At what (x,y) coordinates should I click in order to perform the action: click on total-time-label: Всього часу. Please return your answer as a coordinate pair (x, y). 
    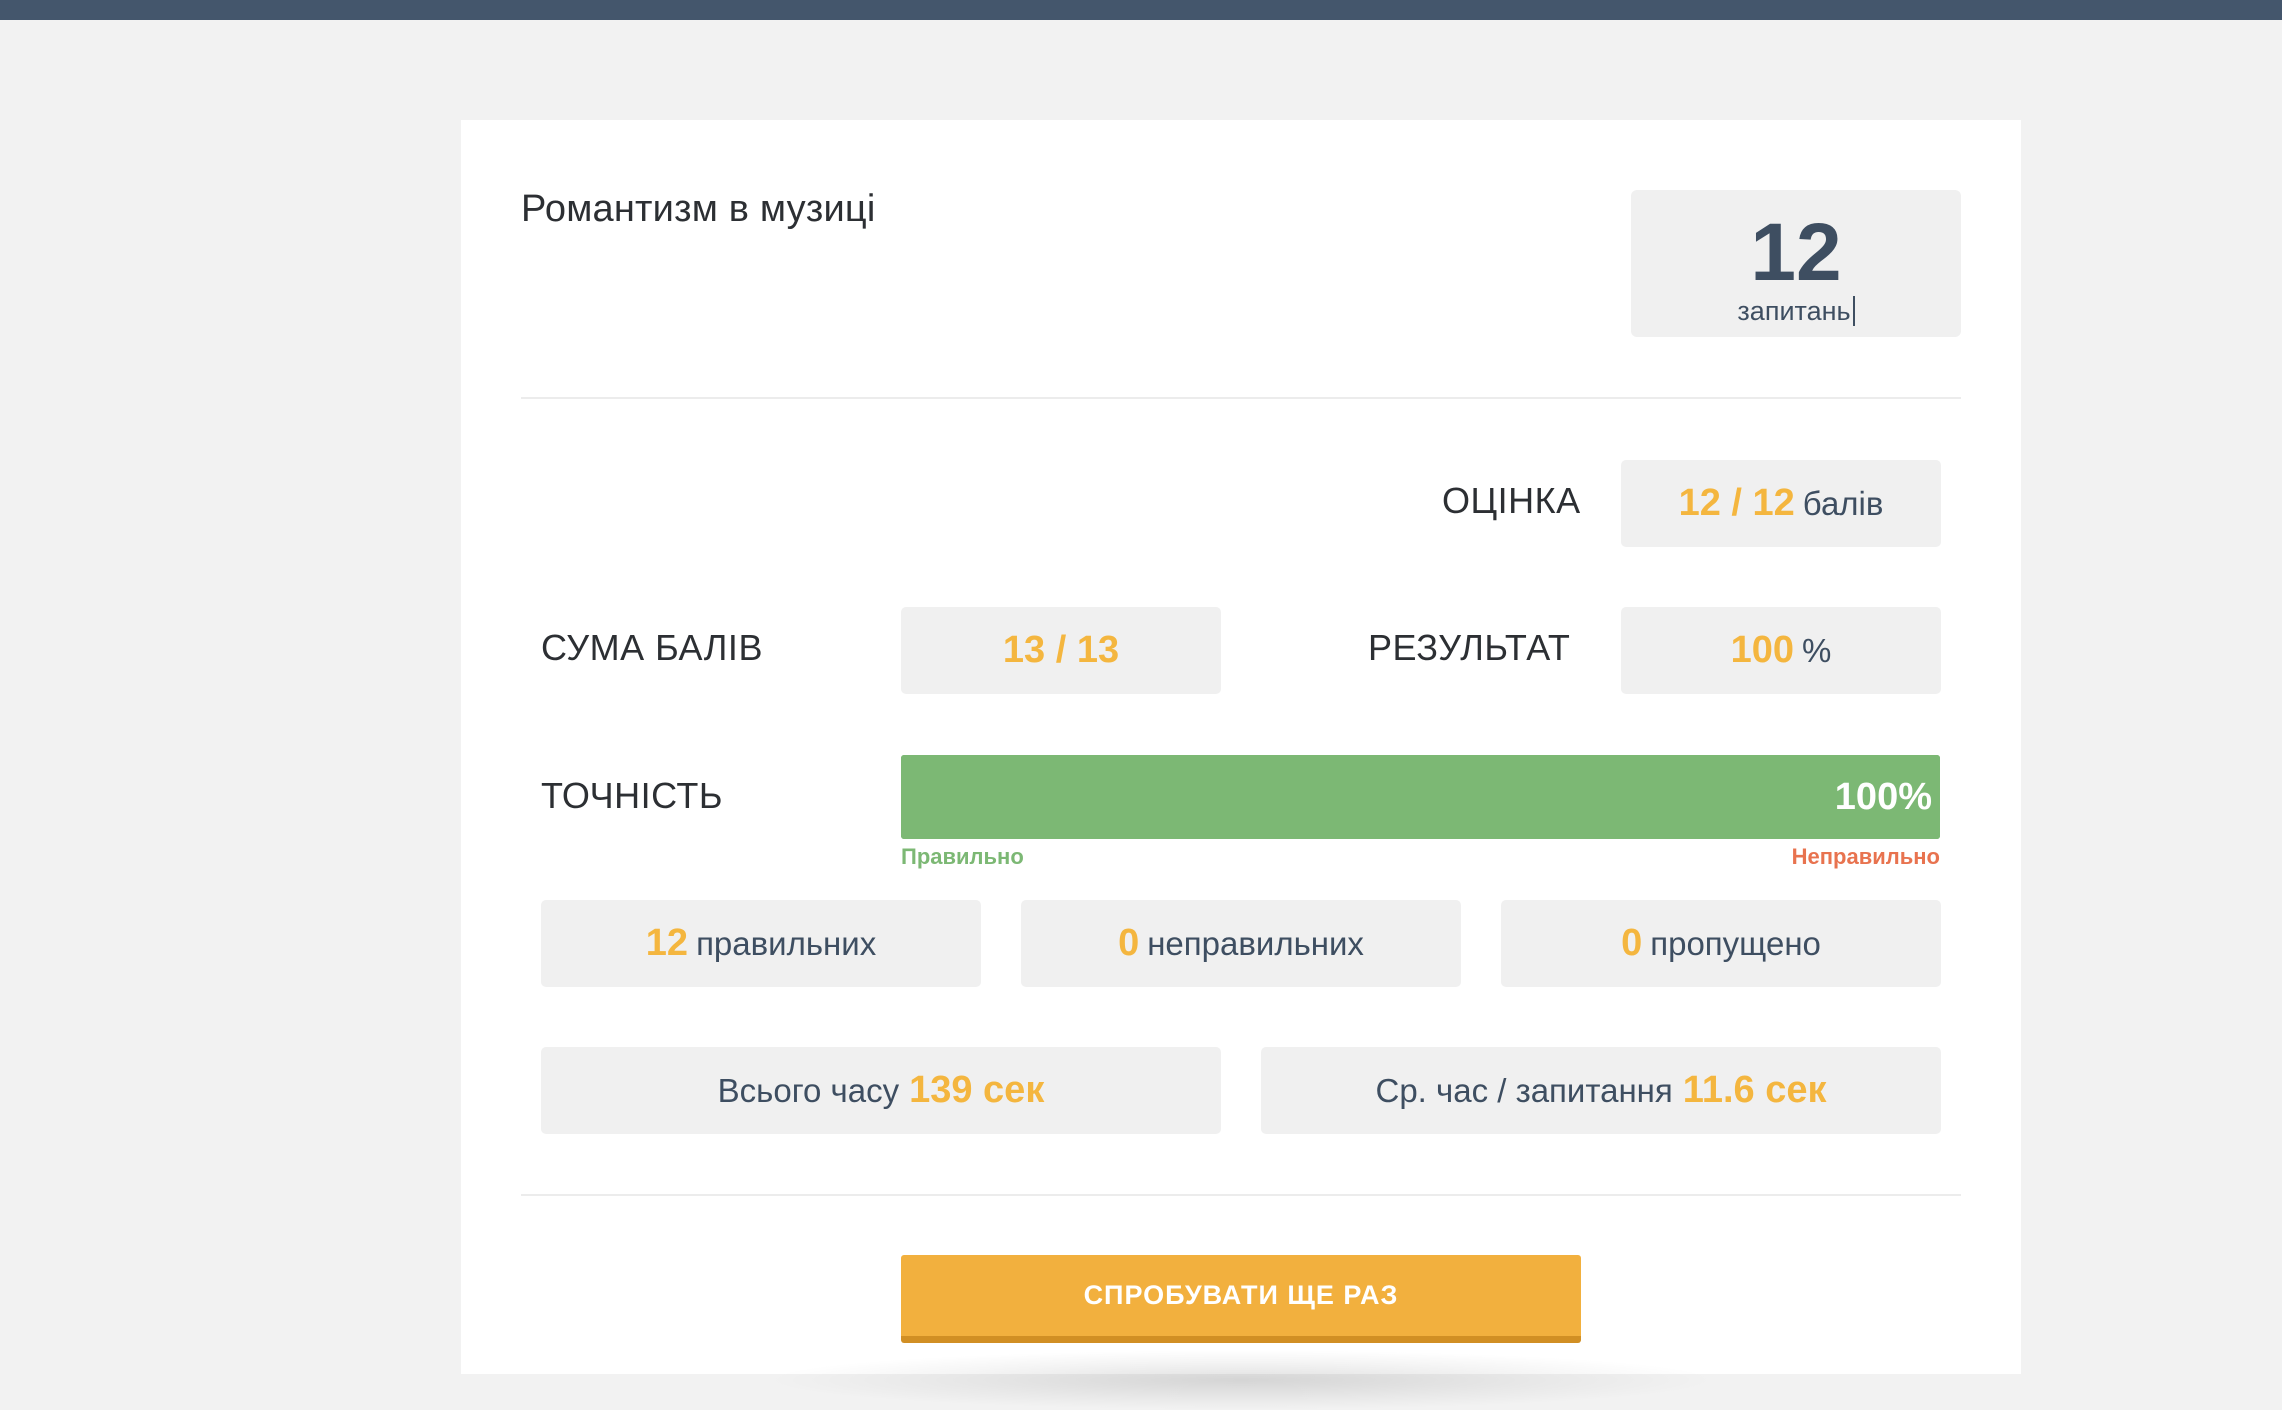
    Looking at the image, I should click on (808, 1090).